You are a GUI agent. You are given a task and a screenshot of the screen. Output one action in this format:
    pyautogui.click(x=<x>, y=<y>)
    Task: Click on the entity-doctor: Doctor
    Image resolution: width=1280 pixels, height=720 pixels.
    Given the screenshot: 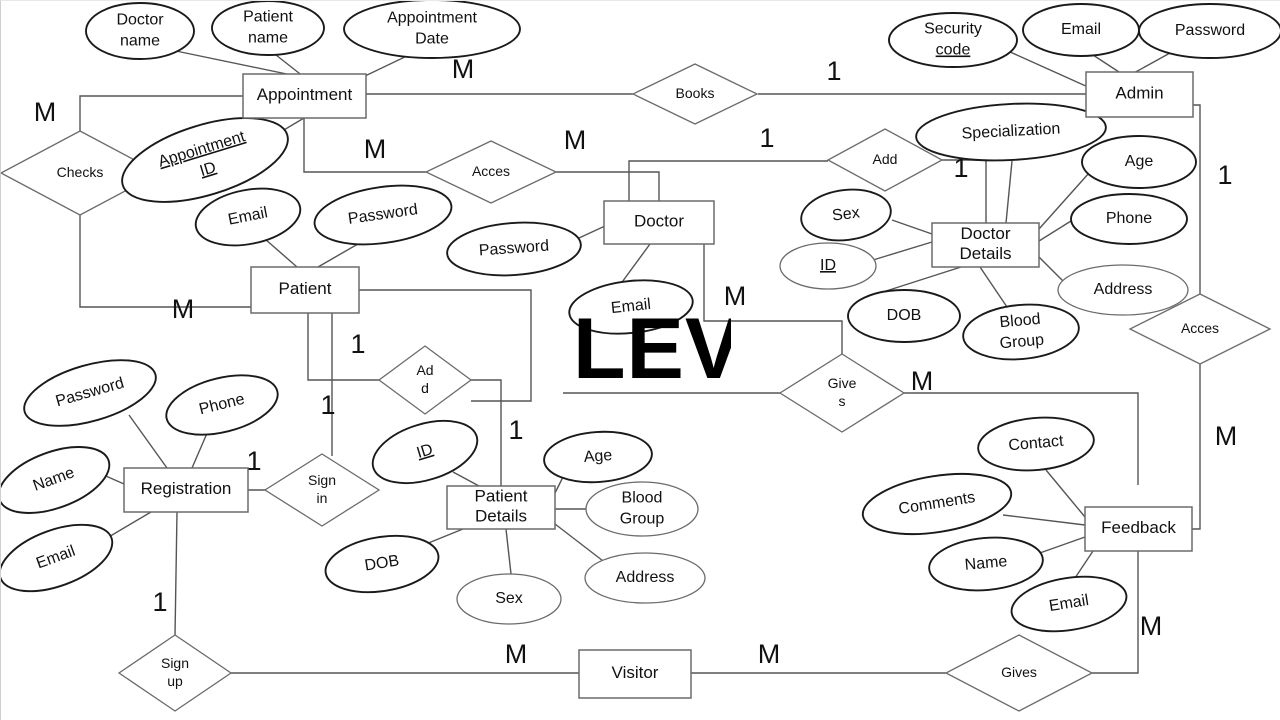 What is the action you would take?
    pyautogui.click(x=659, y=222)
    